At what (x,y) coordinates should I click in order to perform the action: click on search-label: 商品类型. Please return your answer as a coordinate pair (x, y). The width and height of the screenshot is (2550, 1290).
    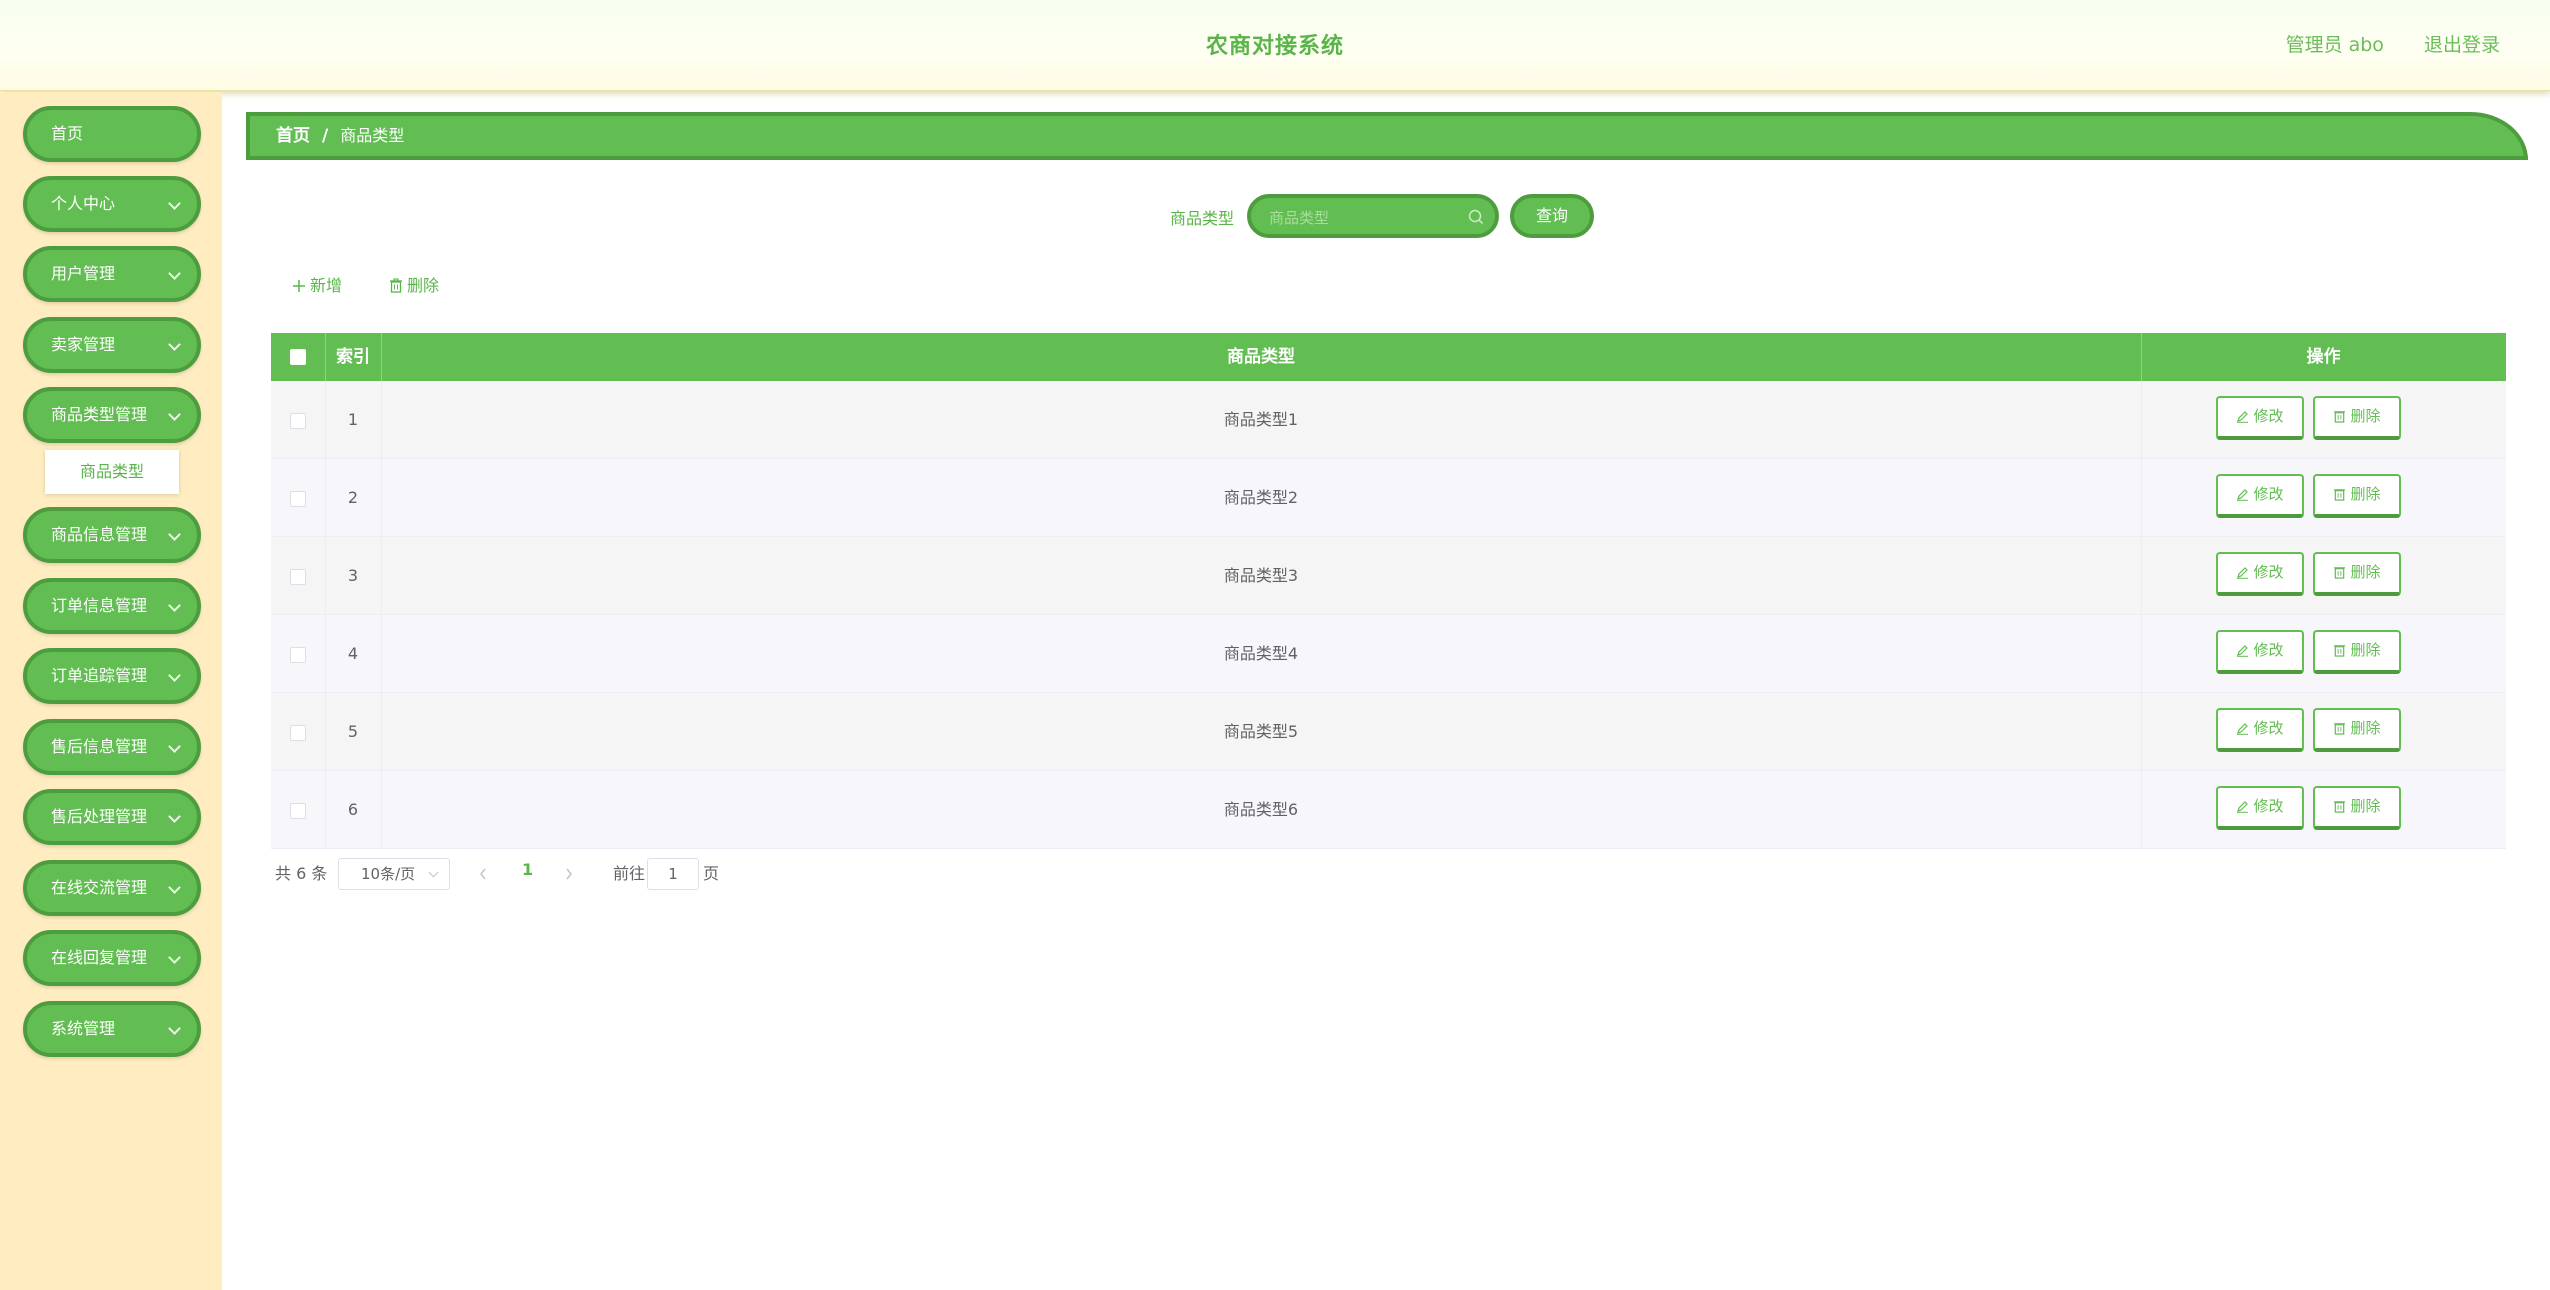
    Looking at the image, I should click on (1202, 218).